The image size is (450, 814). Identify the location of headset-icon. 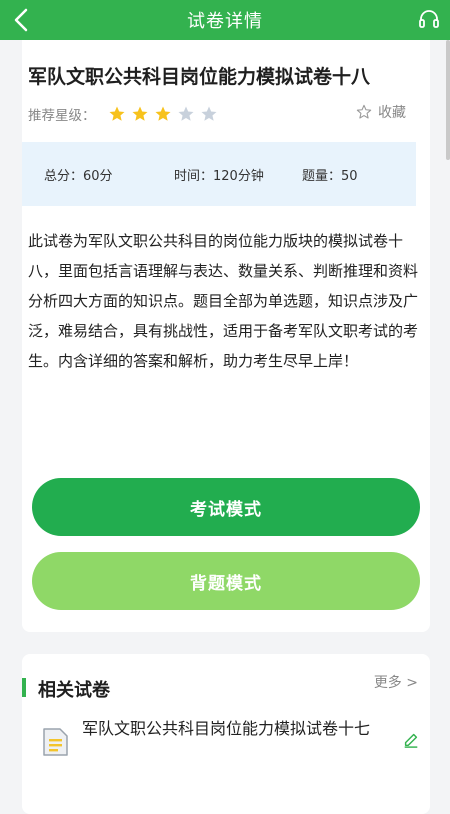
(429, 19).